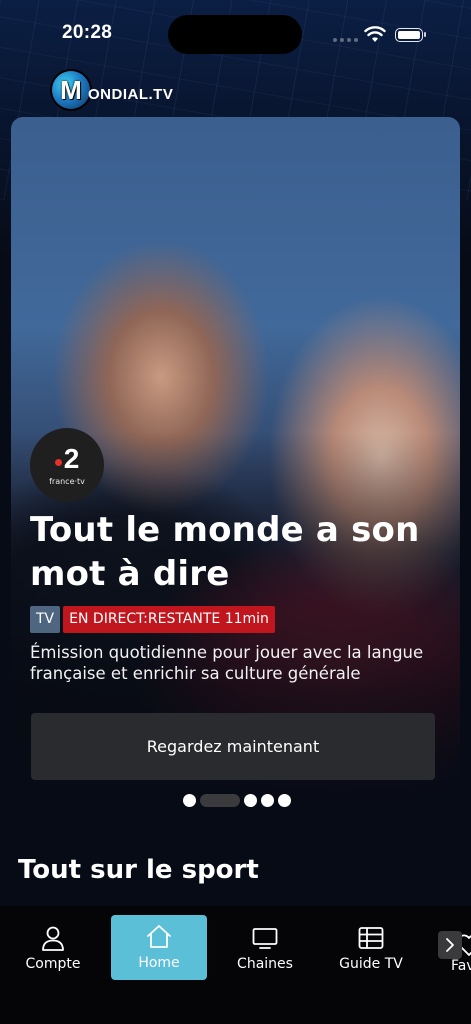 This screenshot has height=1024, width=471. What do you see at coordinates (371, 964) in the screenshot?
I see `nav-label: Guide TV` at bounding box center [371, 964].